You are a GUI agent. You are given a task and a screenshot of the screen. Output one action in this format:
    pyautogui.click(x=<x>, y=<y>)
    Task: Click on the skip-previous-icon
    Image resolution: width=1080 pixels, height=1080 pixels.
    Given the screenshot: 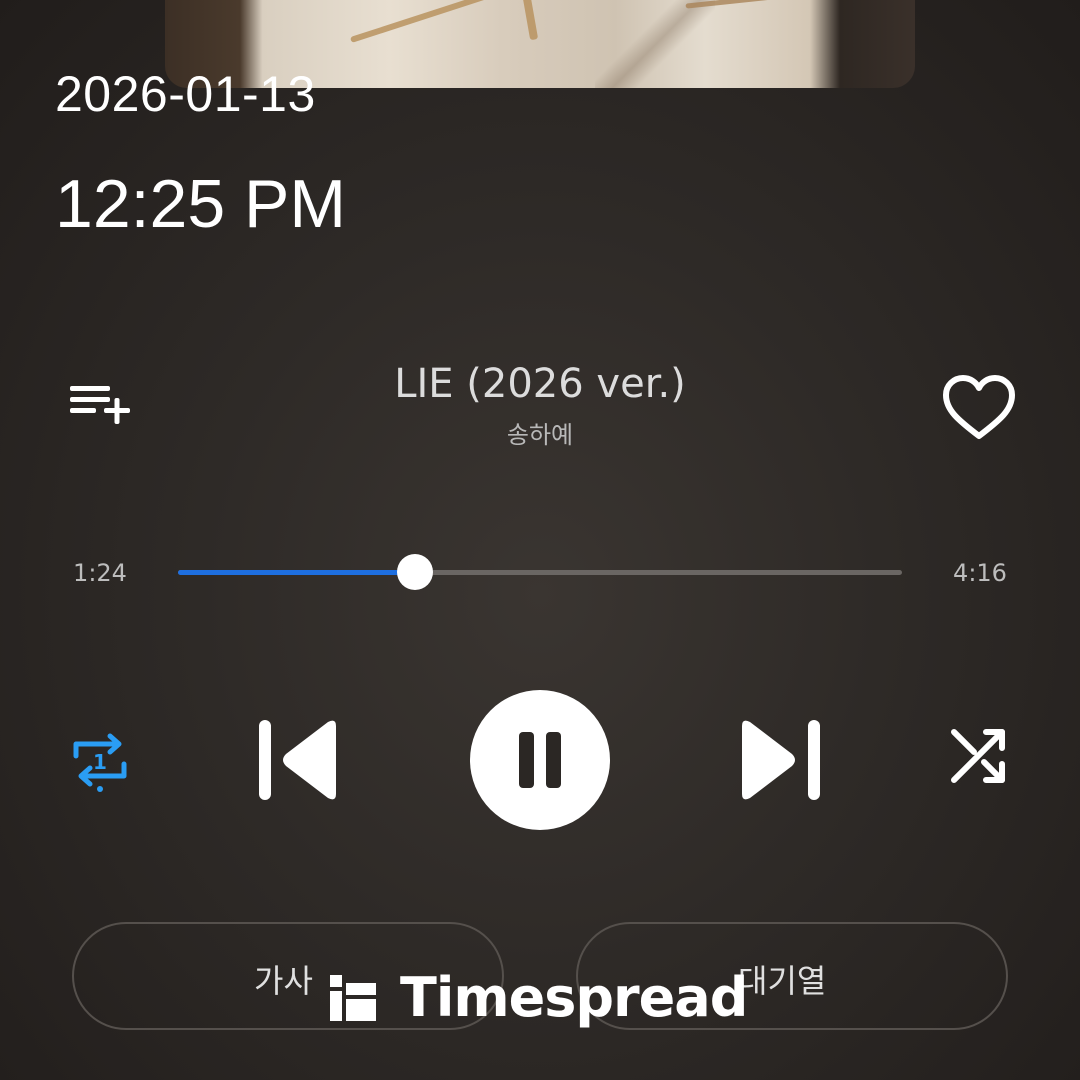 What is the action you would take?
    pyautogui.click(x=297, y=760)
    